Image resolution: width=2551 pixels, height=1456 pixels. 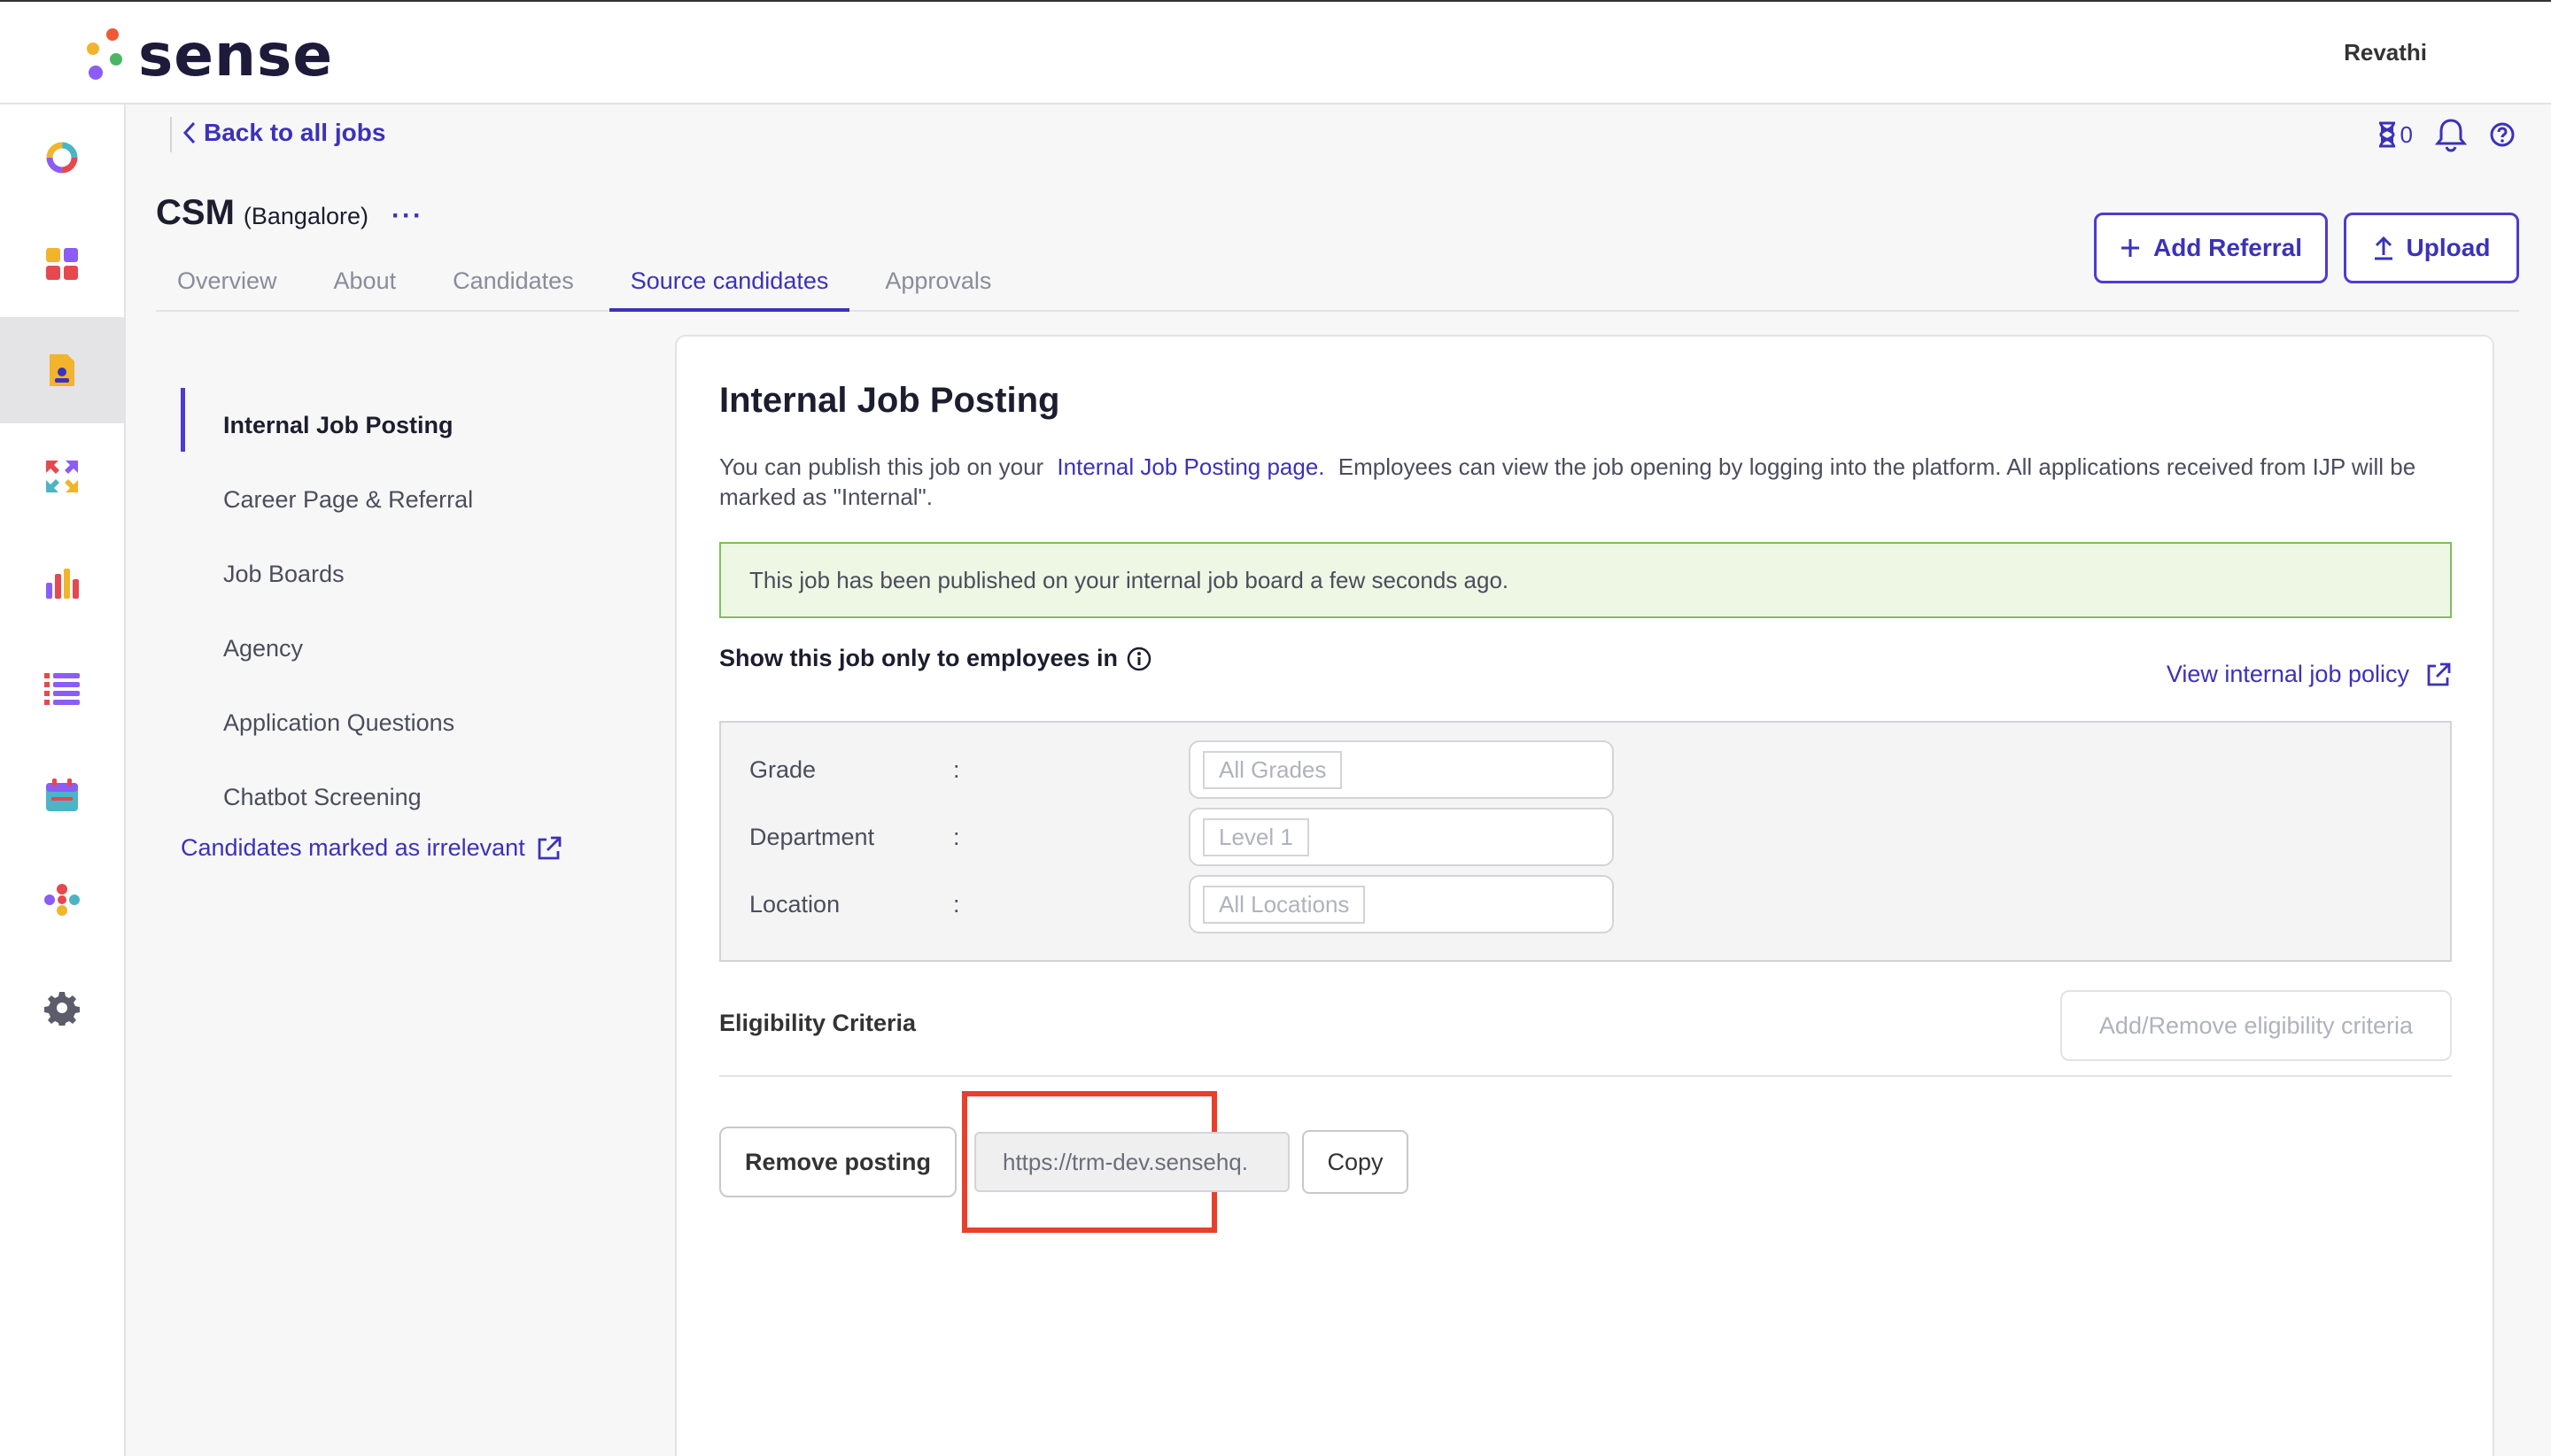 I want to click on tab-candidates: Candidates, so click(x=513, y=282).